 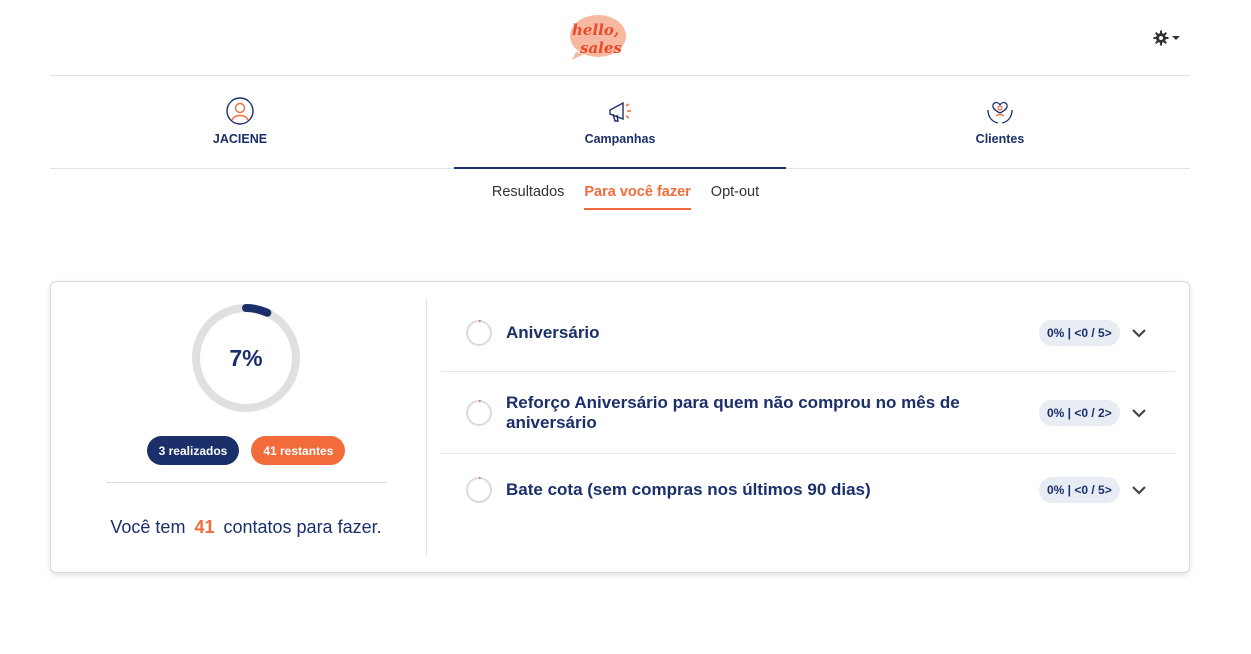 I want to click on nav-item-campanhas: Campanhas, so click(x=620, y=122).